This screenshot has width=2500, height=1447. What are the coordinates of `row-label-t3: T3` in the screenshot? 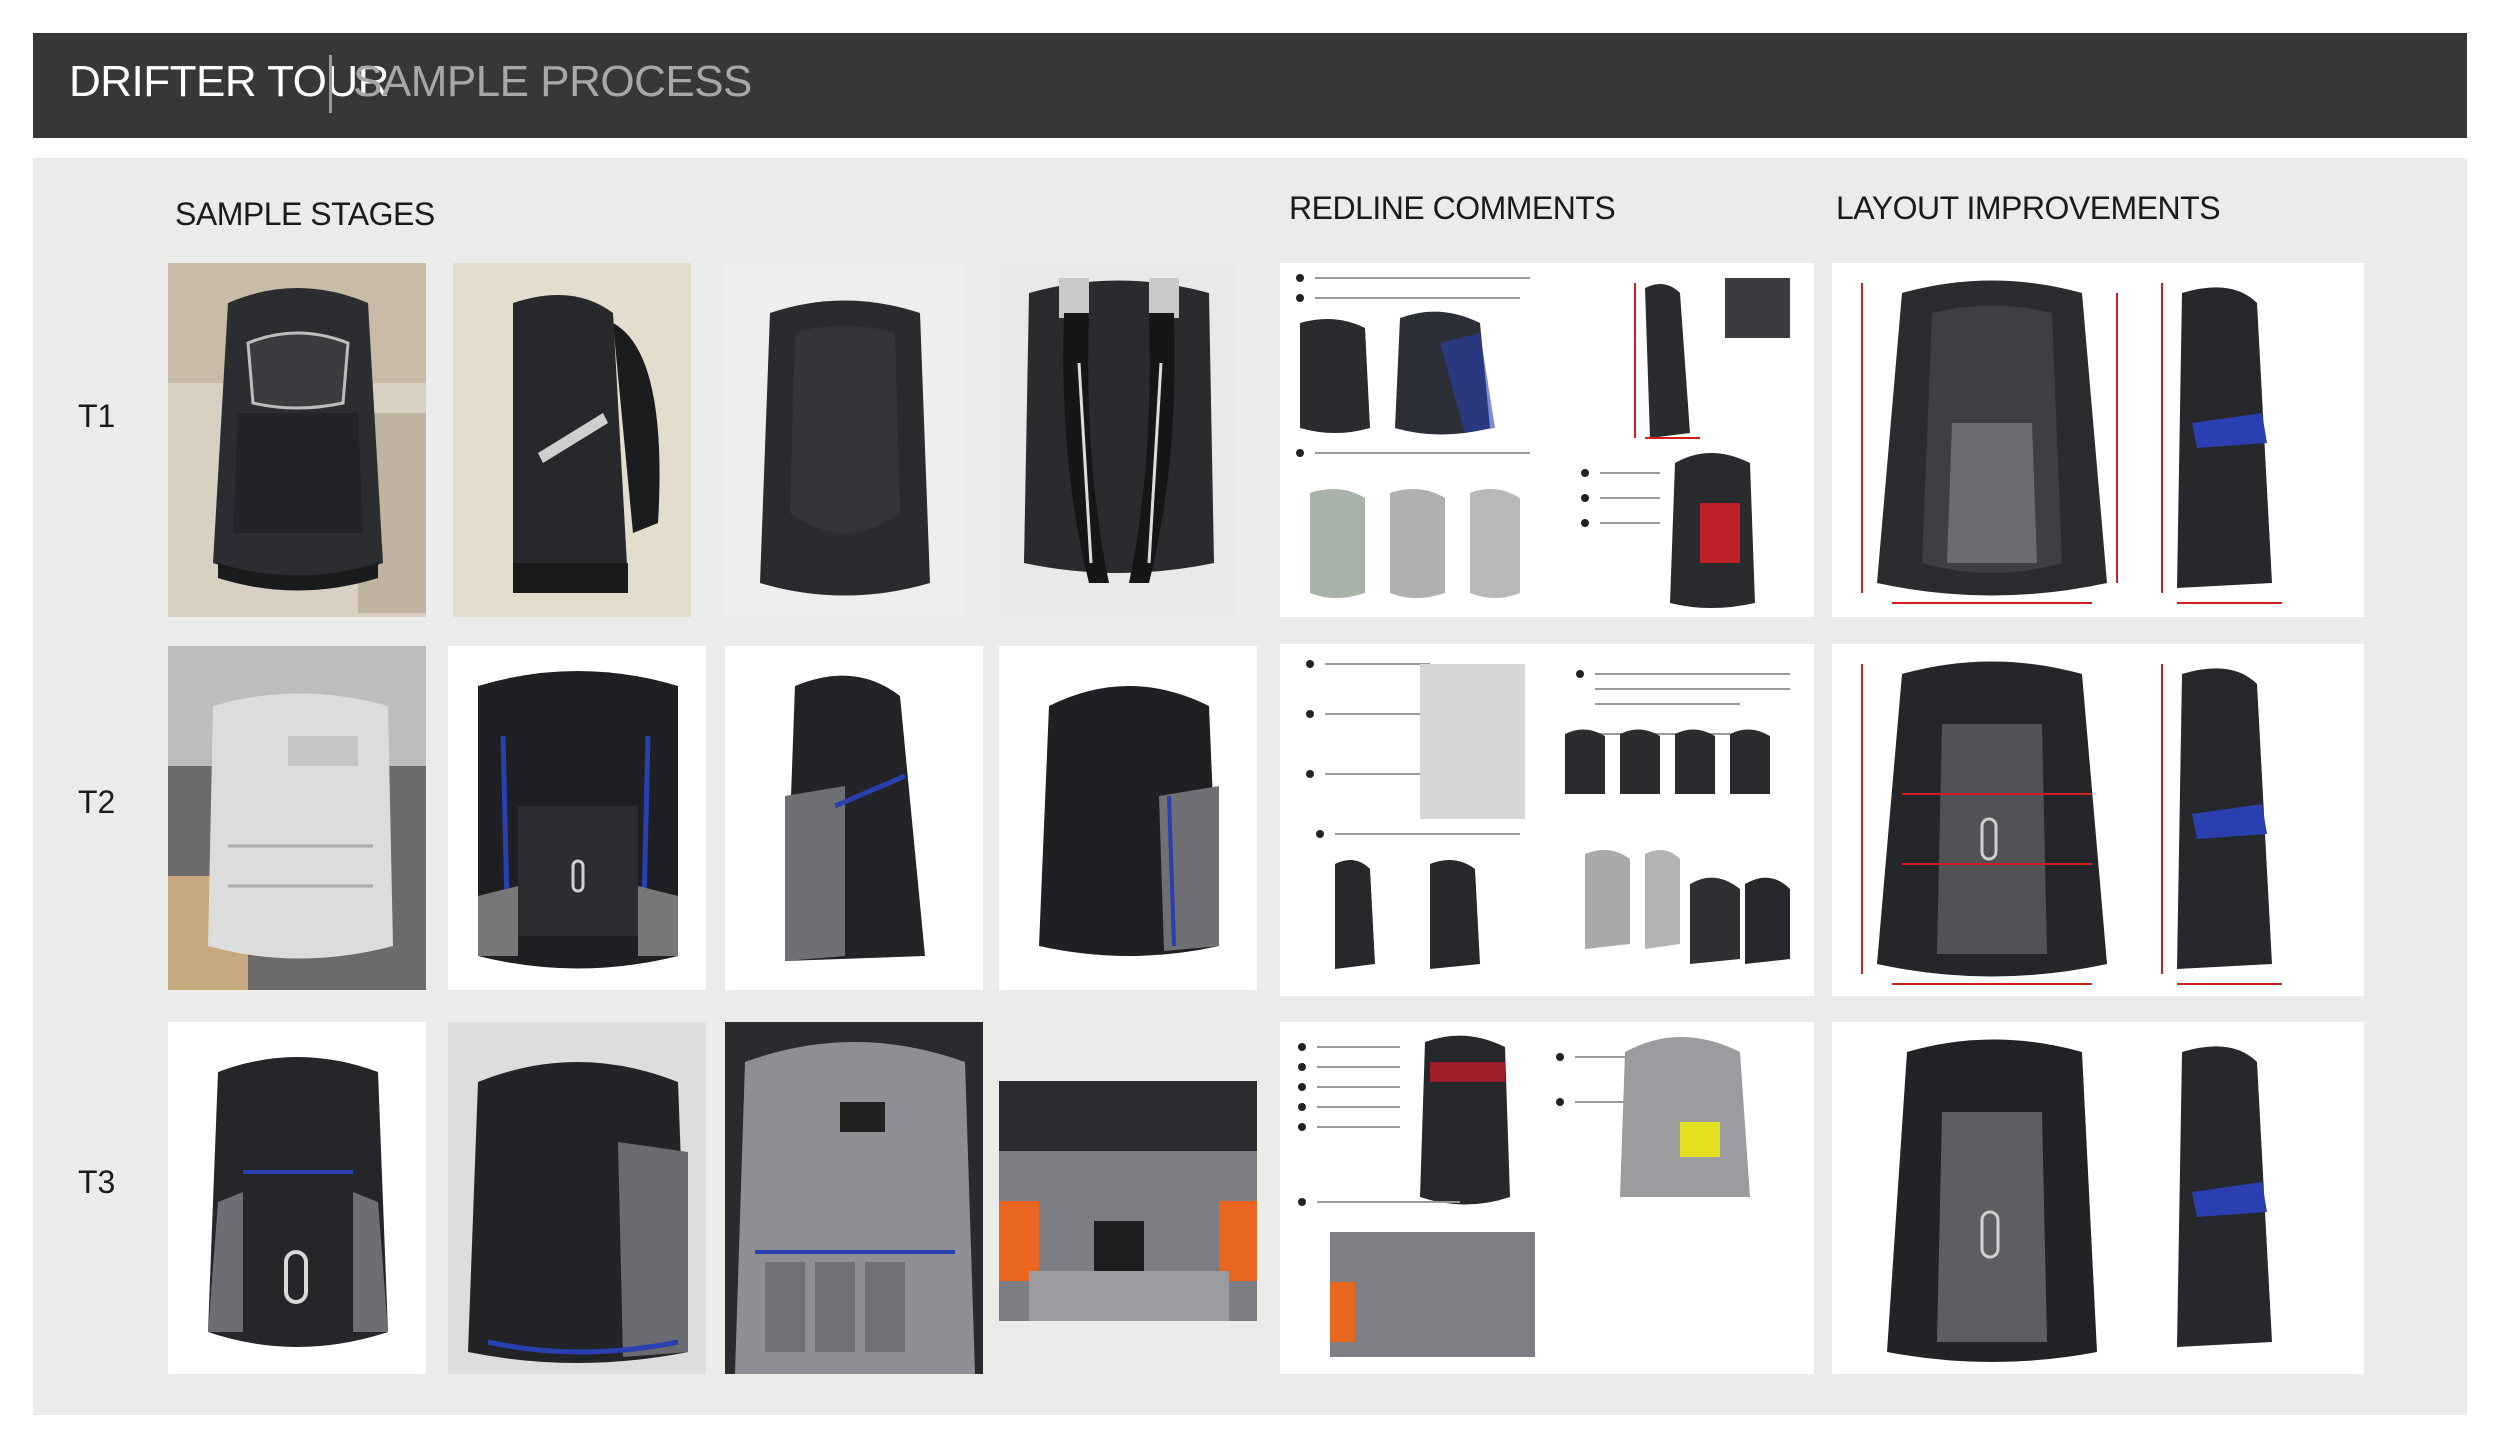 It's located at (97, 1182).